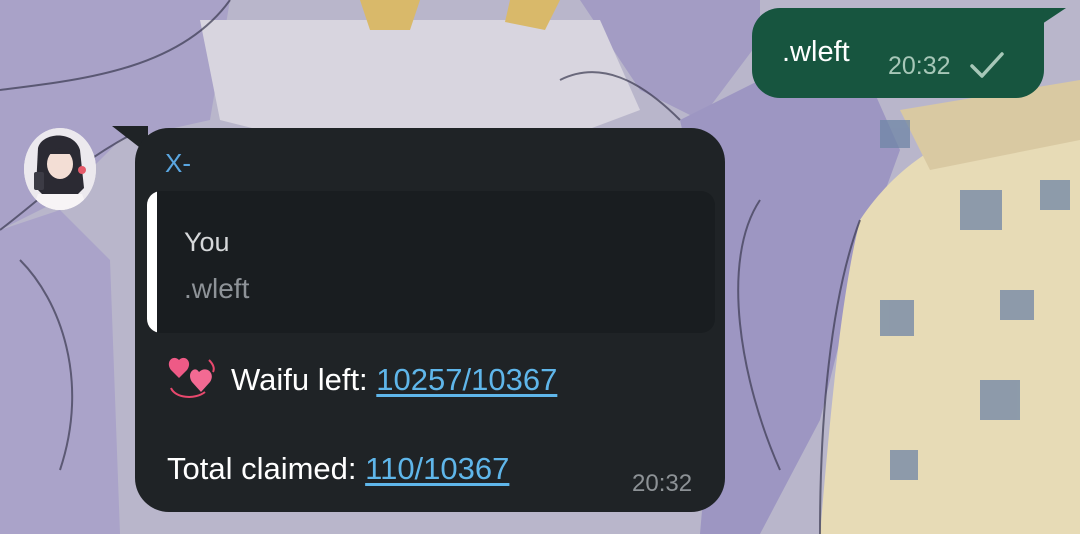 This screenshot has height=534, width=1080. What do you see at coordinates (987, 65) in the screenshot?
I see `single-check-icon` at bounding box center [987, 65].